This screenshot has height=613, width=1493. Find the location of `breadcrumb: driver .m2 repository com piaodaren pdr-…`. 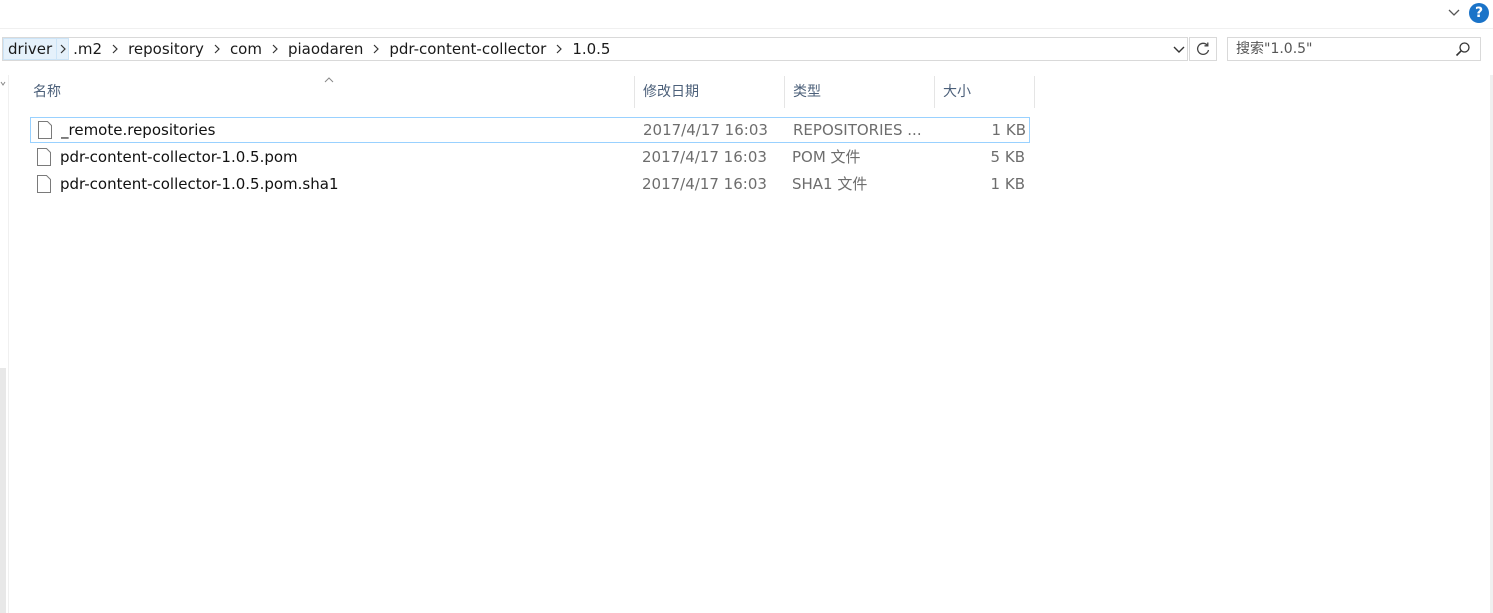

breadcrumb: driver .m2 repository com piaodaren pdr-… is located at coordinates (308, 49).